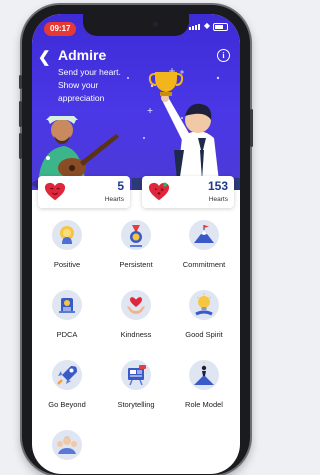 This screenshot has width=320, height=475. What do you see at coordinates (60, 29) in the screenshot?
I see `status-time: 09:17` at bounding box center [60, 29].